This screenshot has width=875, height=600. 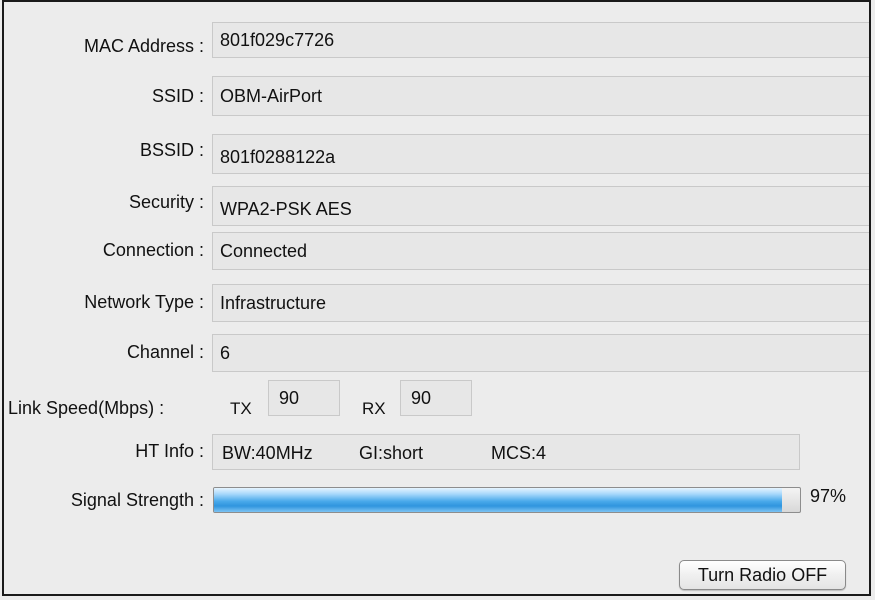 I want to click on mac-address-field: 801f029c7726, so click(x=540, y=40).